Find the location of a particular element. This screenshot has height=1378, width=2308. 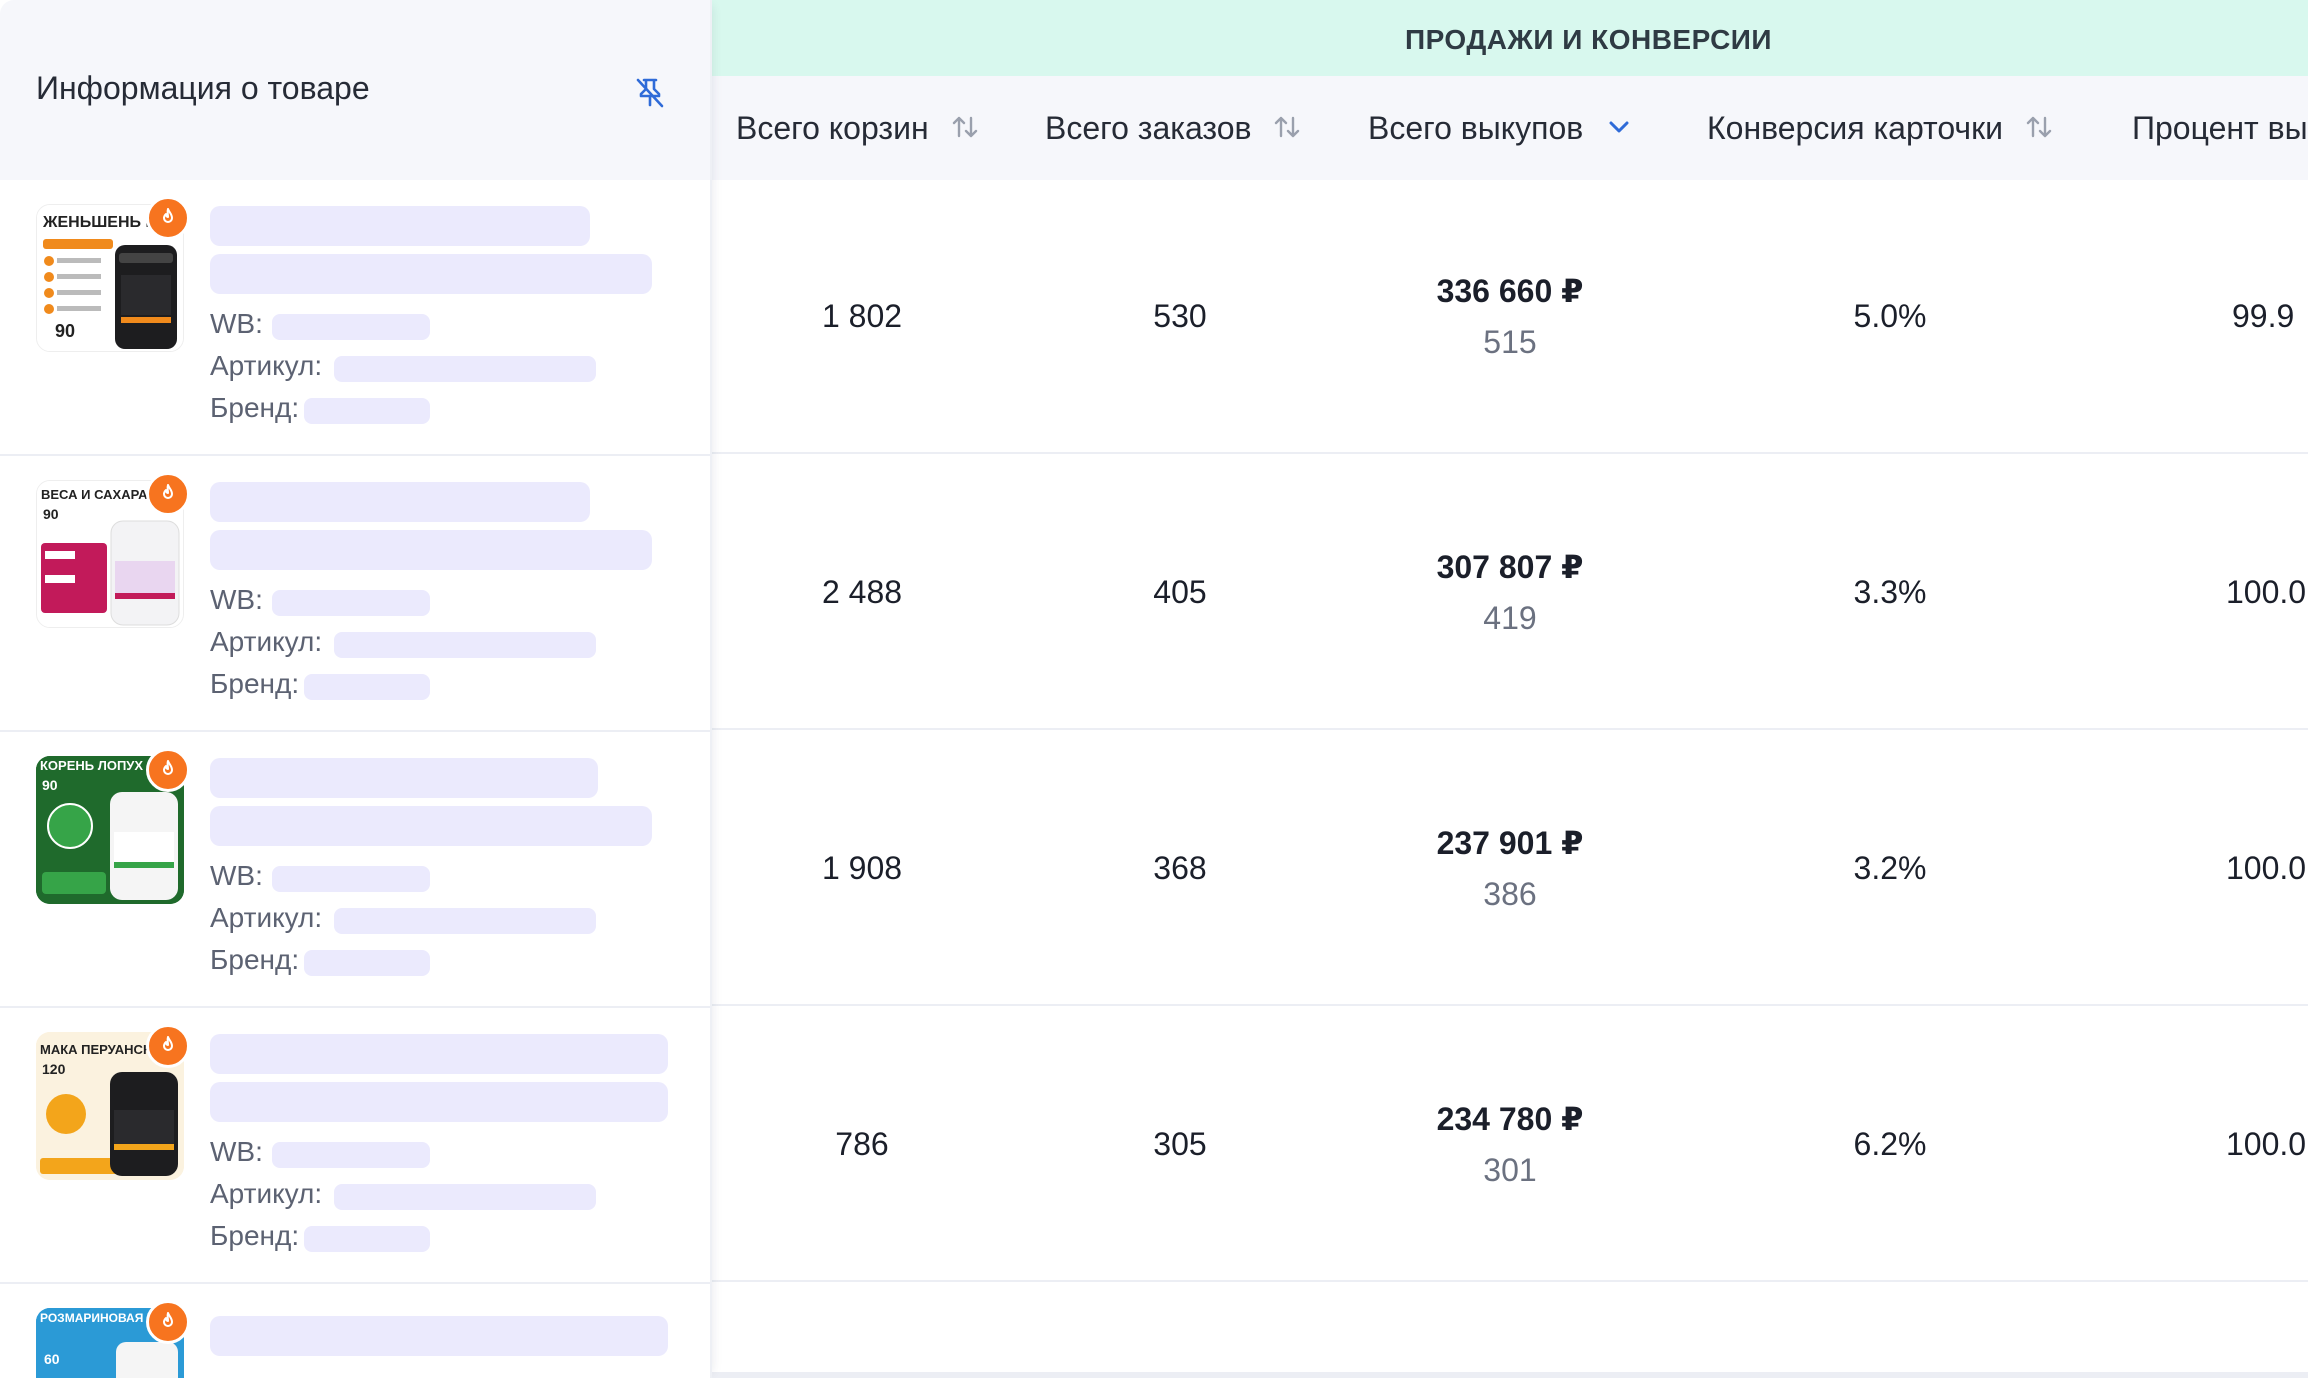

column-header-label: Всего заказов is located at coordinates (1148, 128).